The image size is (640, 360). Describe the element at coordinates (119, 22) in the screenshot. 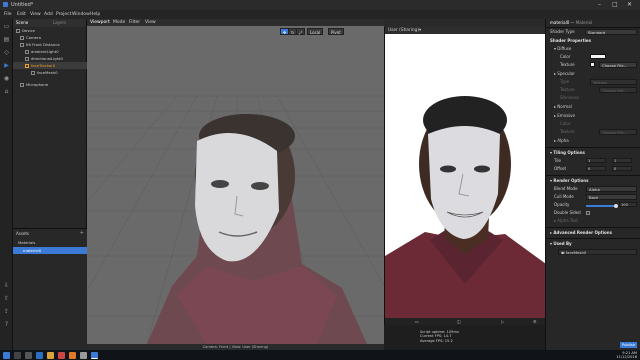

I see `tab-mode: Mode` at that location.